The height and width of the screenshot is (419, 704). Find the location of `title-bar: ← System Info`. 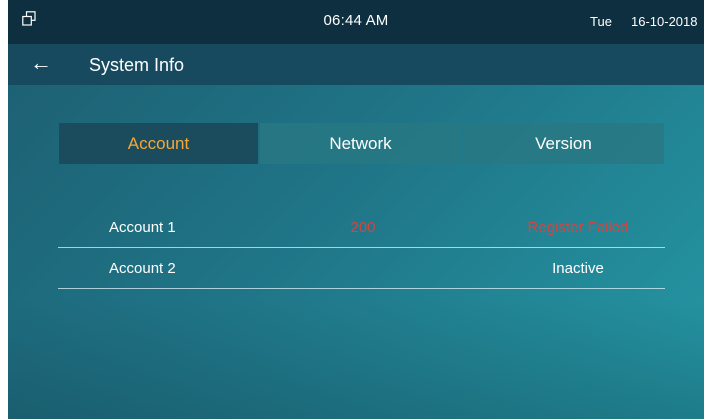

title-bar: ← System Info is located at coordinates (356, 64).